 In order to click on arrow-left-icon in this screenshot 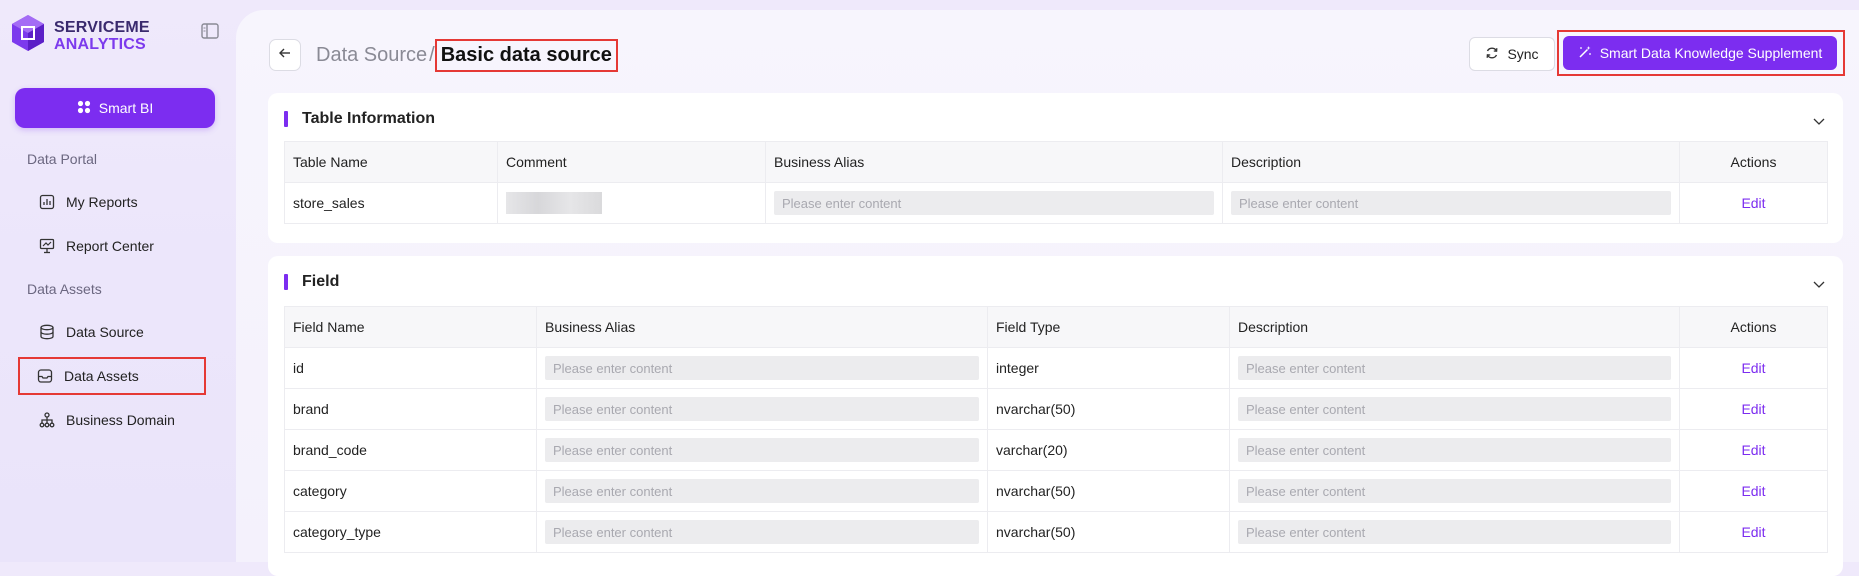, I will do `click(285, 55)`.